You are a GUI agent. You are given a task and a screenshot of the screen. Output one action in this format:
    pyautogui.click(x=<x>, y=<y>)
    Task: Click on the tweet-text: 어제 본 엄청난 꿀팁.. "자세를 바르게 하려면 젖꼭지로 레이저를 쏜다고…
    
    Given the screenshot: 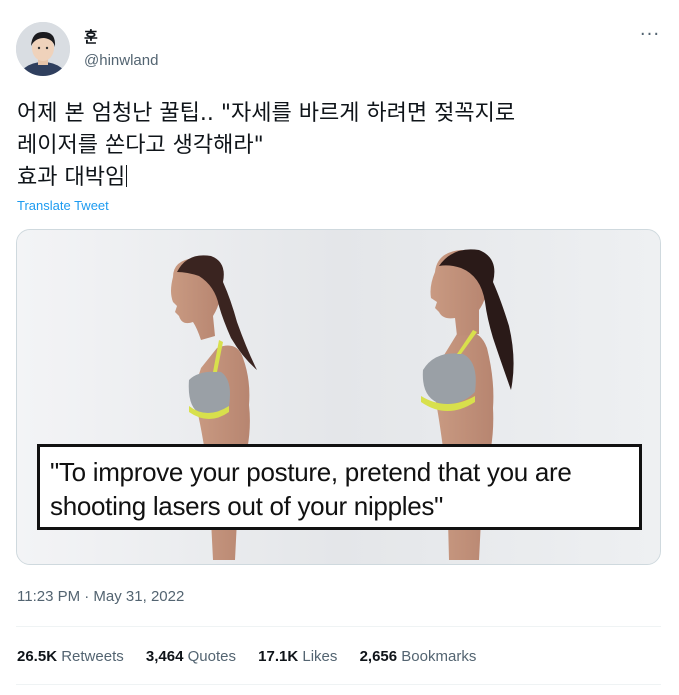 What is the action you would take?
    pyautogui.click(x=337, y=146)
    